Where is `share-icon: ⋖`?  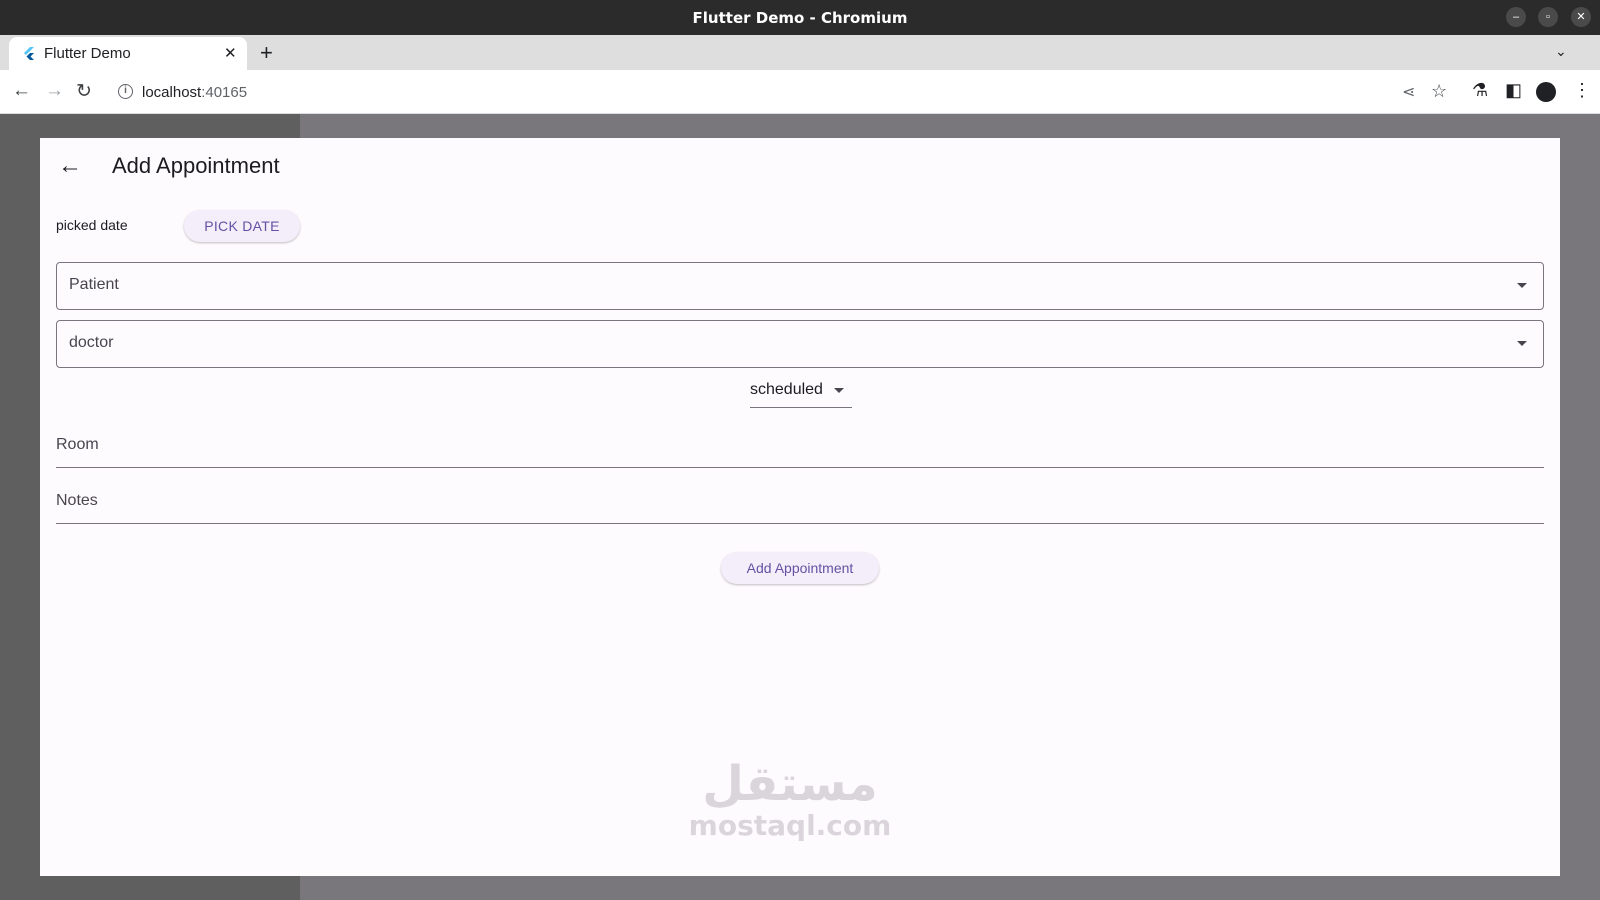
share-icon: ⋖ is located at coordinates (1408, 92).